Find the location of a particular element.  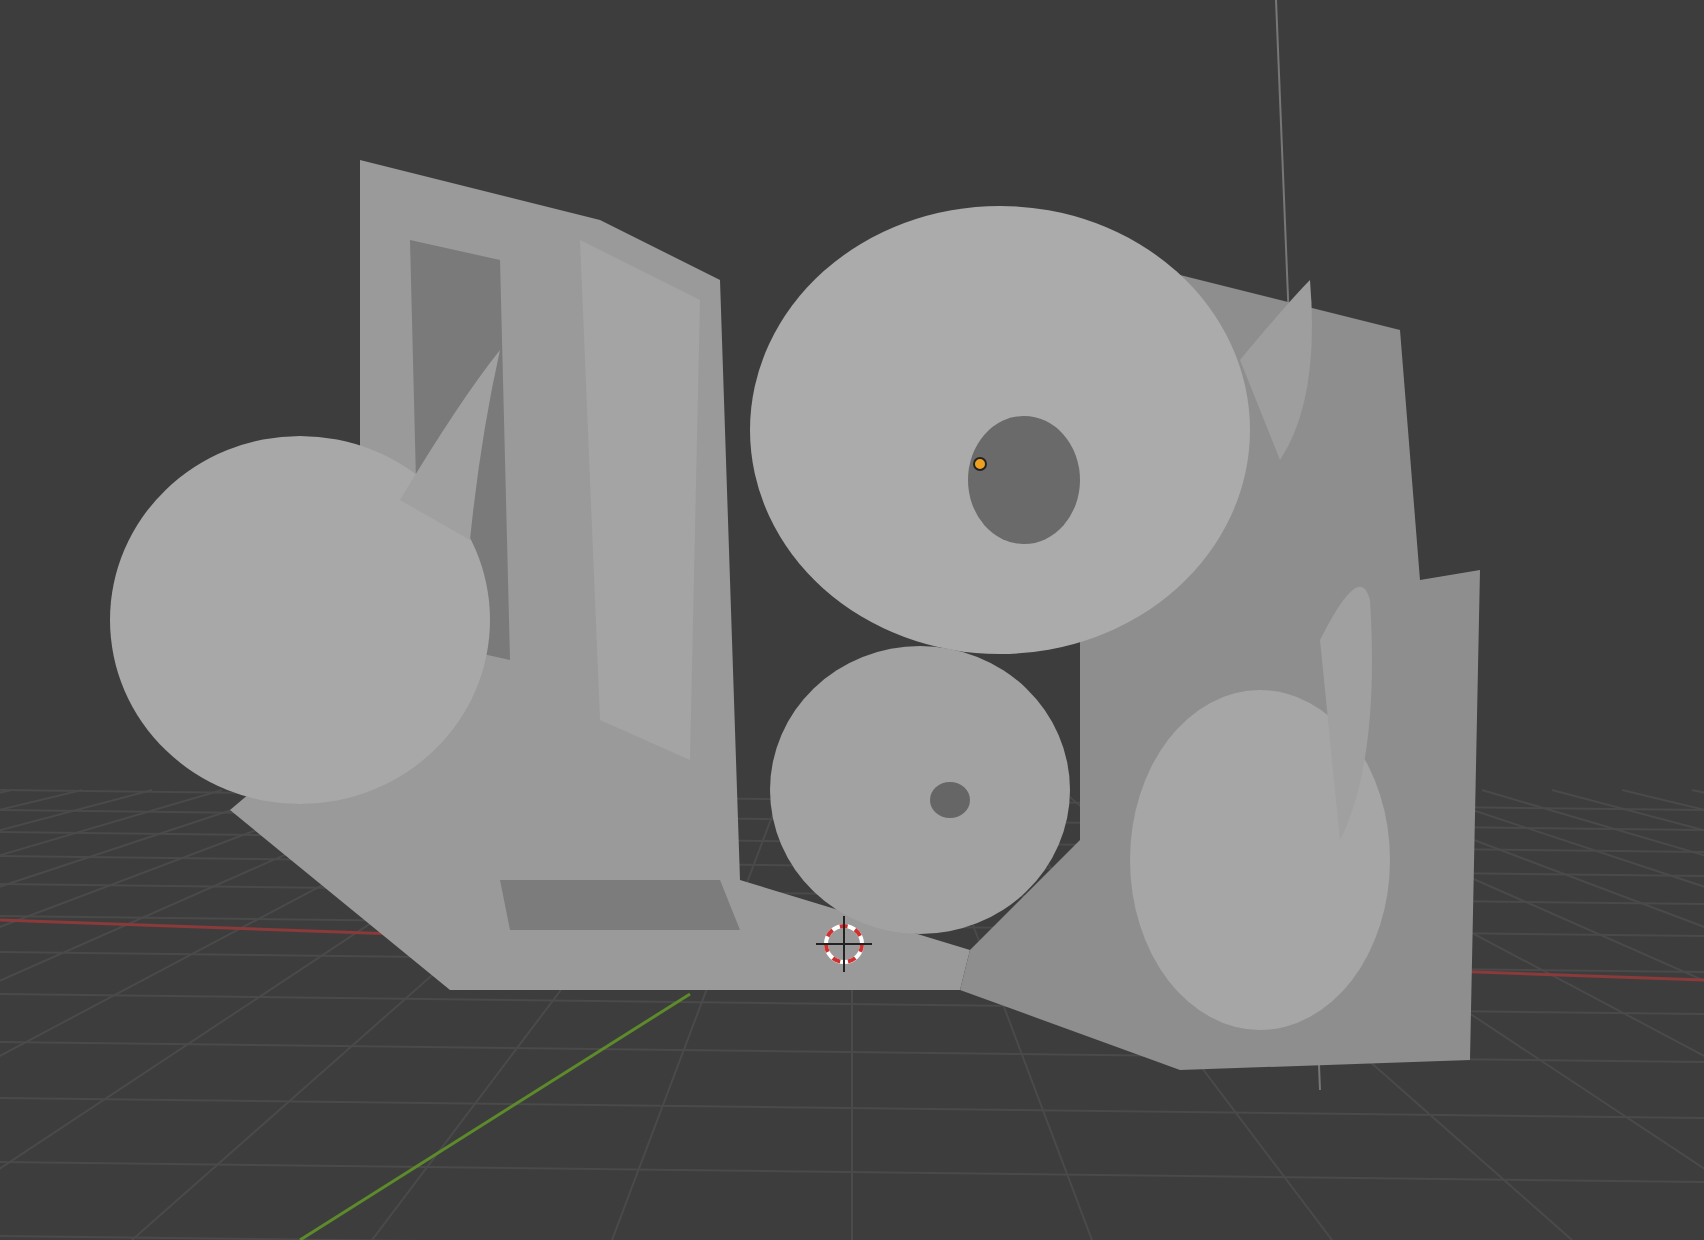

3d-cursor-icon is located at coordinates (844, 944).